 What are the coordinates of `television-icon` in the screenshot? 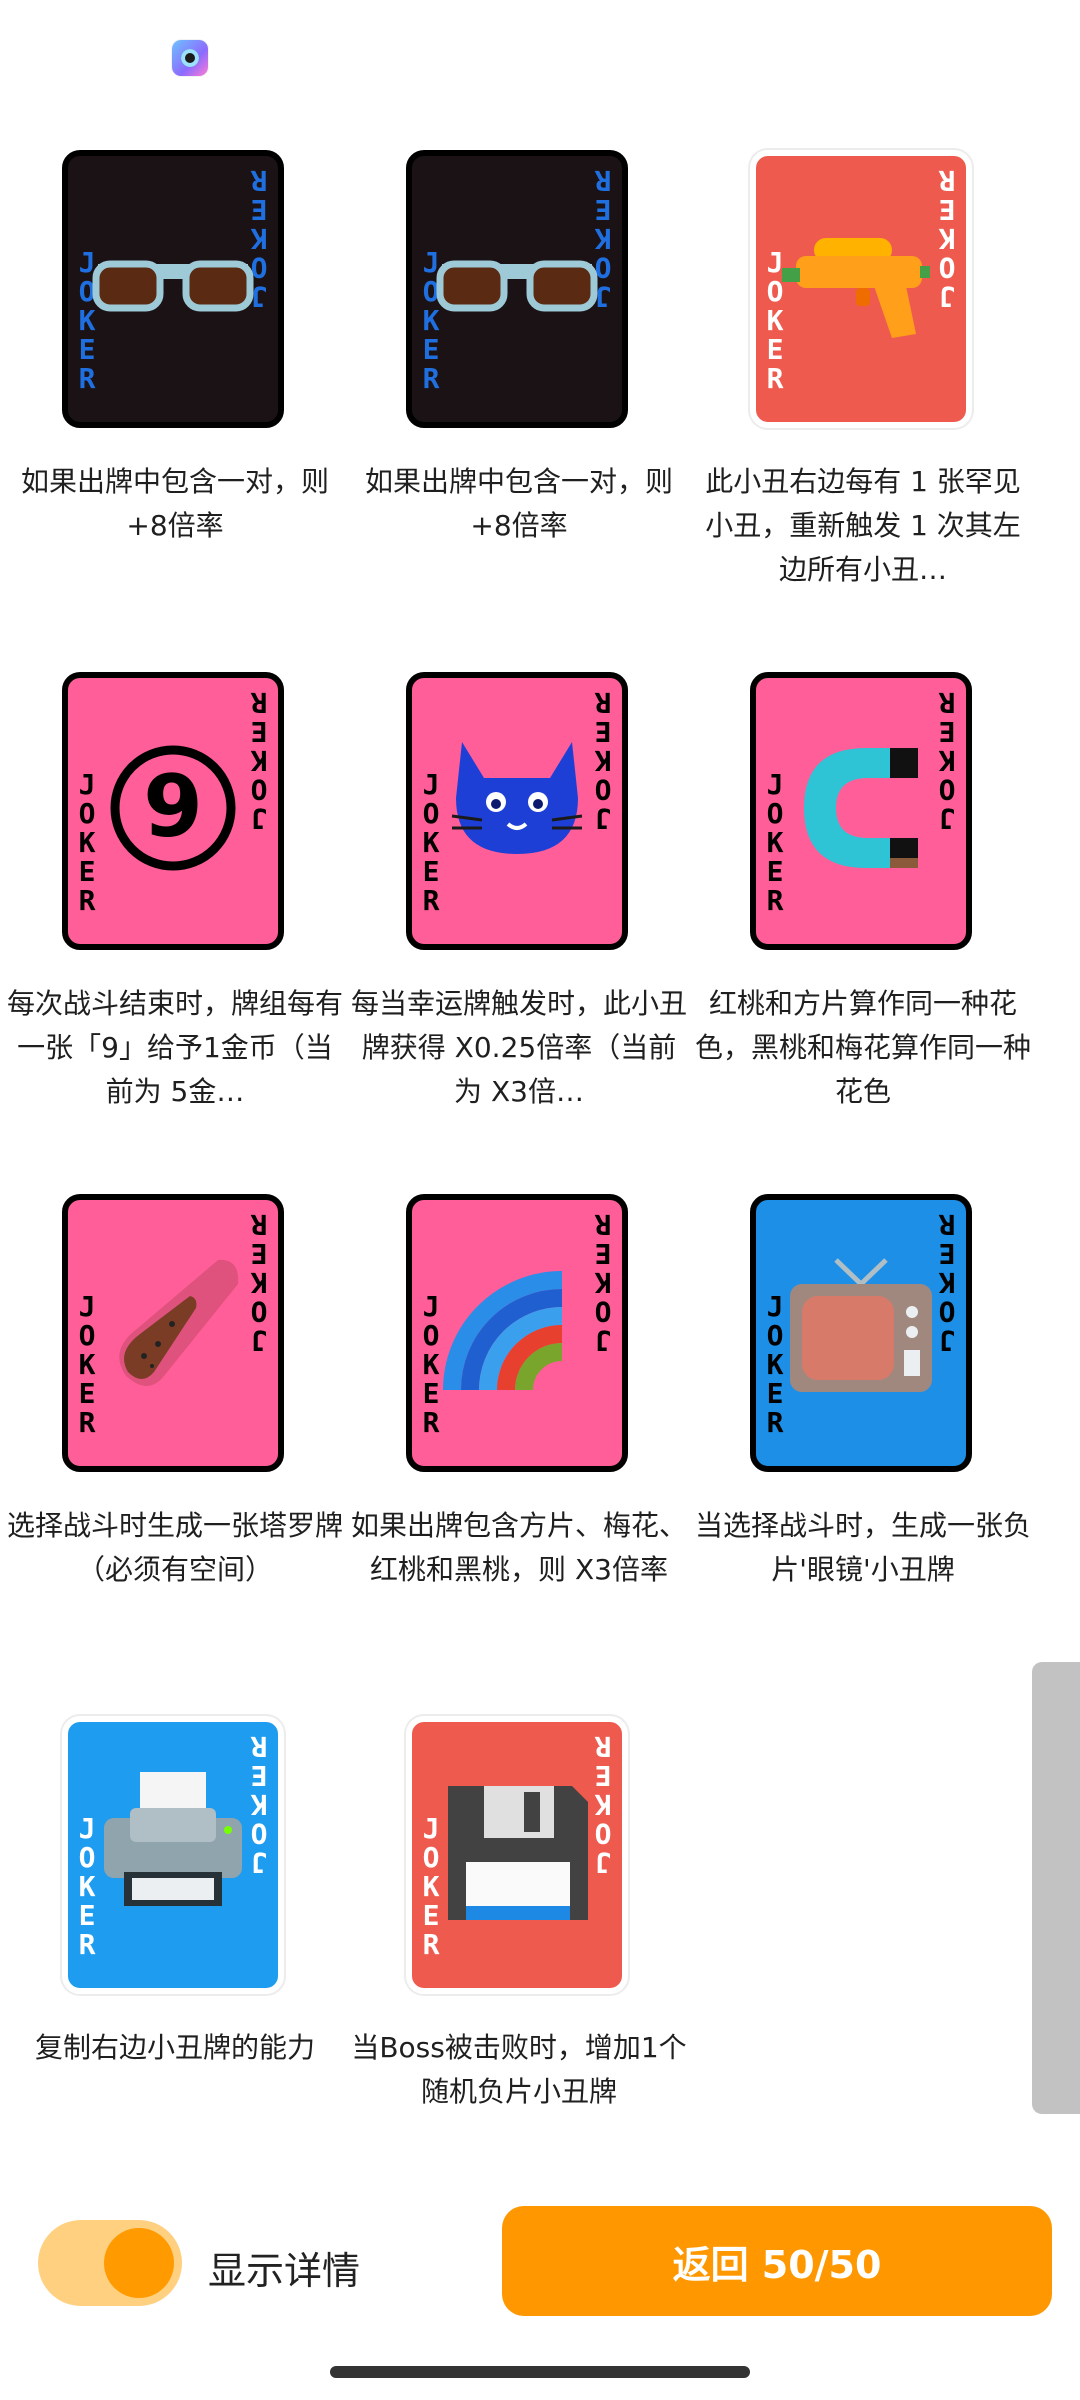 It's located at (861, 1325).